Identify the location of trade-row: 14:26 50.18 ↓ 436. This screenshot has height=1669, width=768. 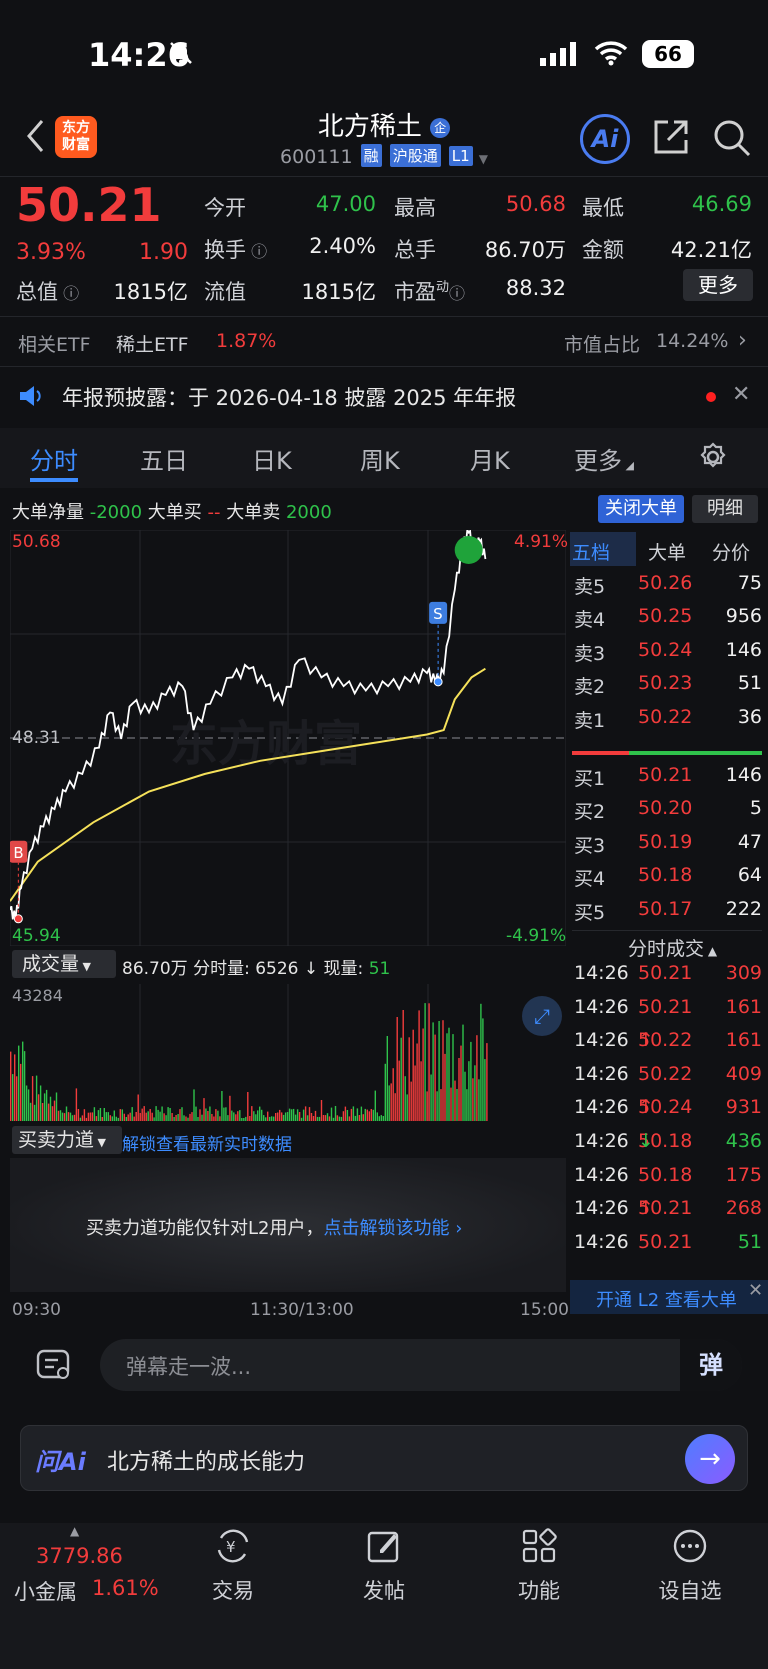
(667, 1147).